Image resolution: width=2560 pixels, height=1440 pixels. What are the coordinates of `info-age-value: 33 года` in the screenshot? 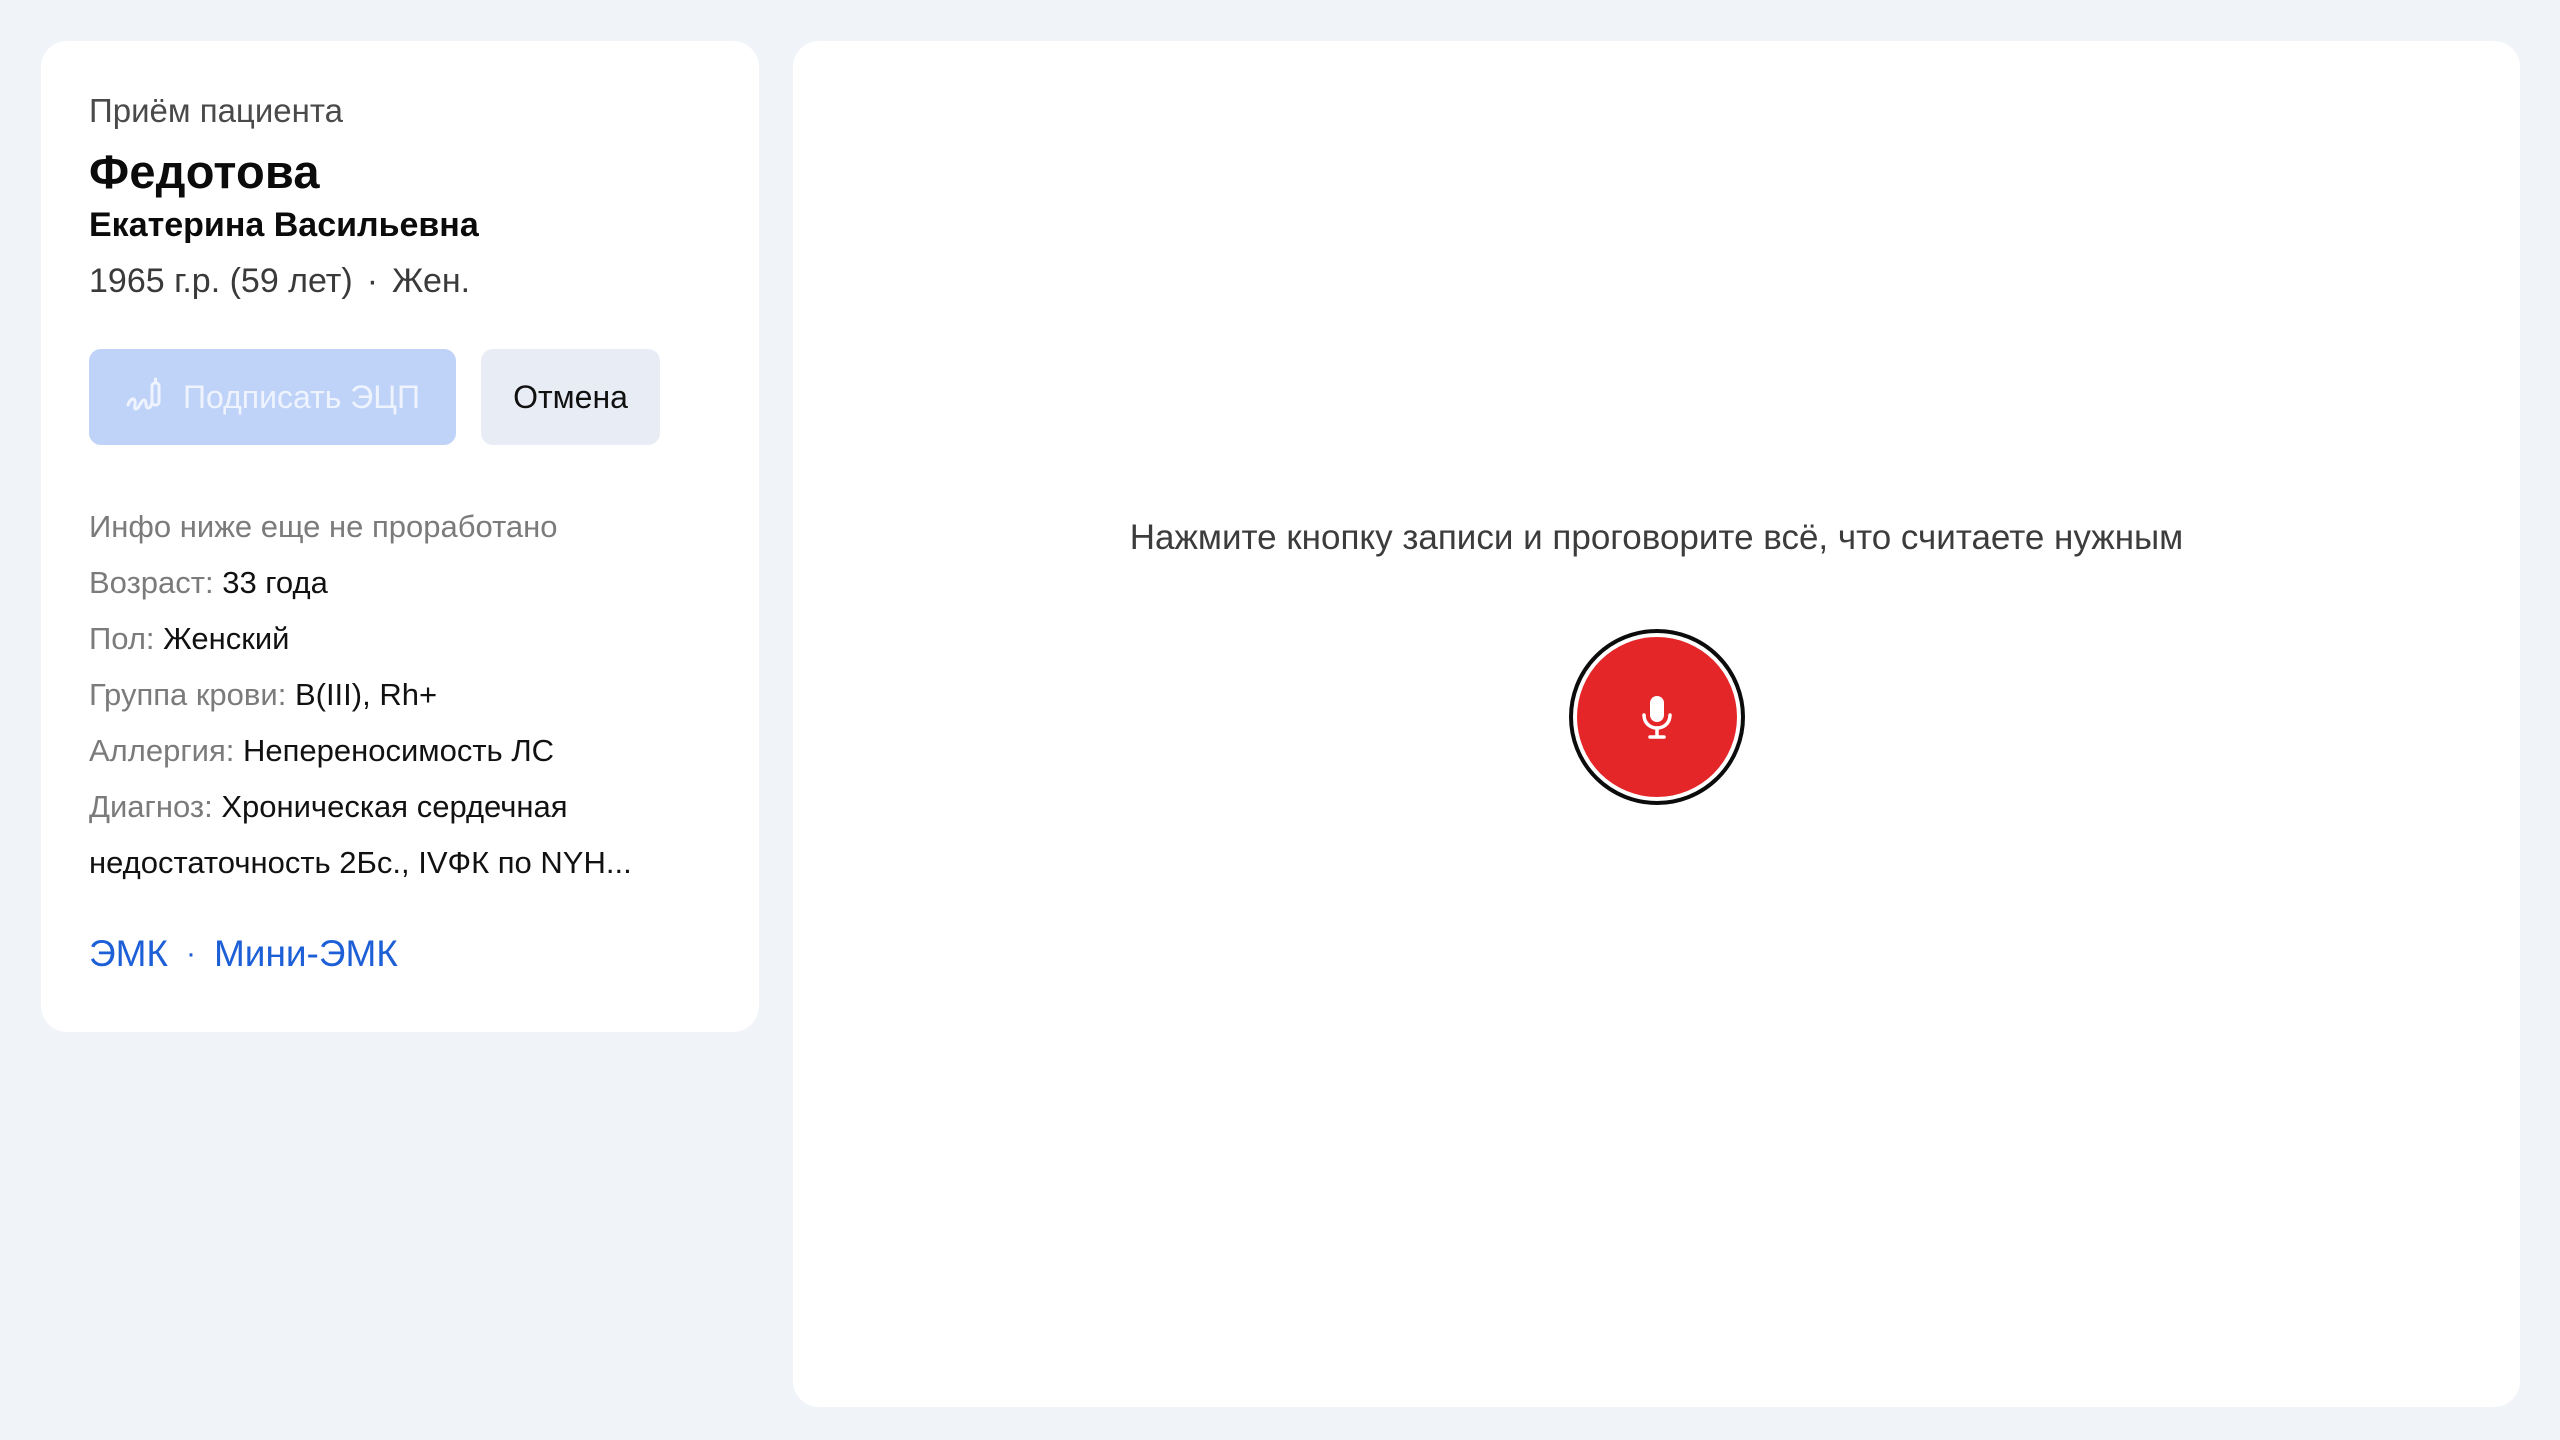 It's located at (275, 582).